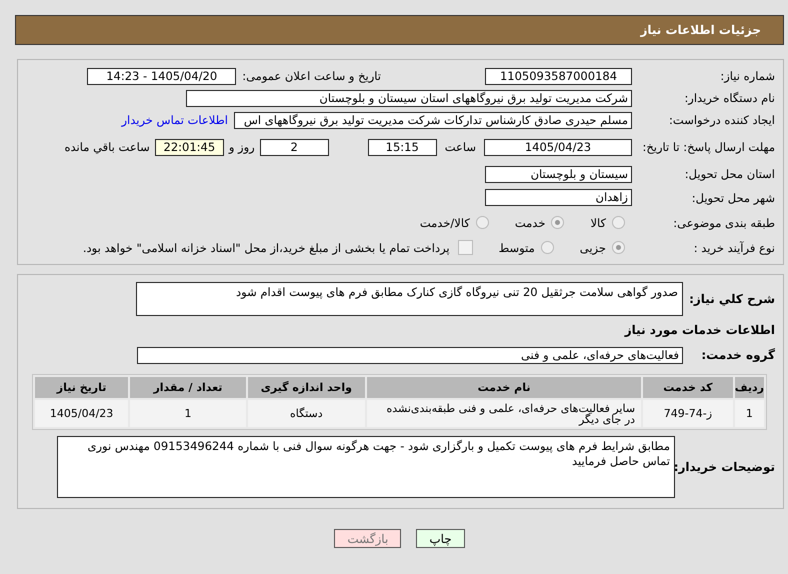 The image size is (788, 574). I want to click on radio-label: جزیی, so click(593, 247).